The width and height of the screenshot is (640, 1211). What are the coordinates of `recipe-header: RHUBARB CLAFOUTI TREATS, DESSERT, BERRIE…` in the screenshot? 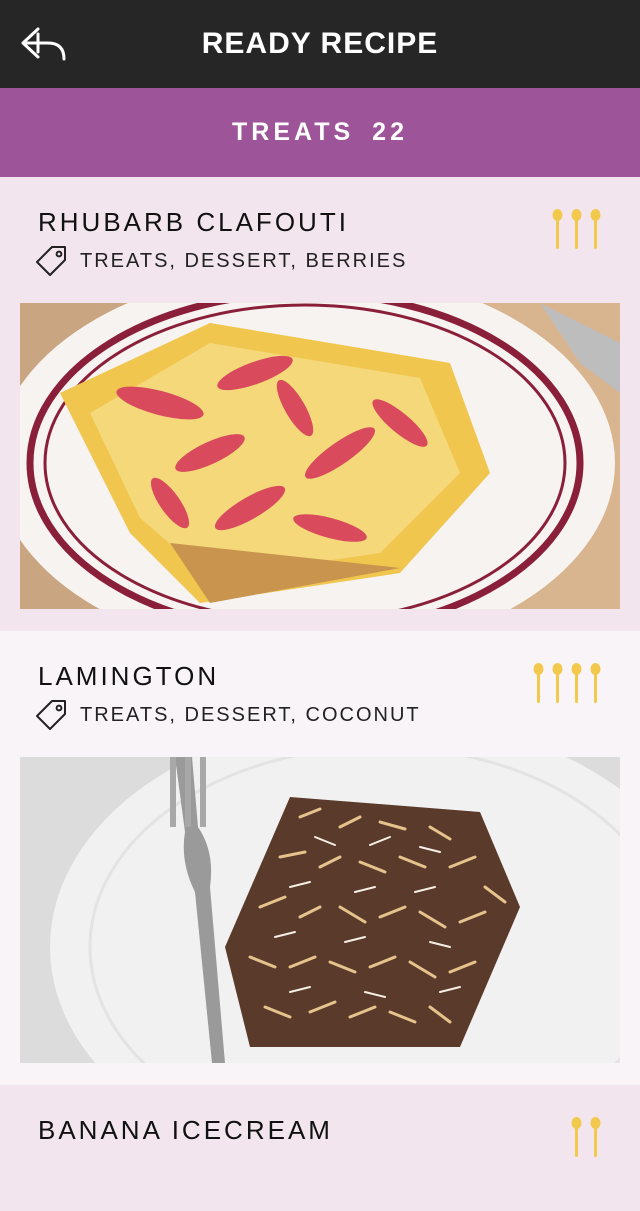 It's located at (320, 240).